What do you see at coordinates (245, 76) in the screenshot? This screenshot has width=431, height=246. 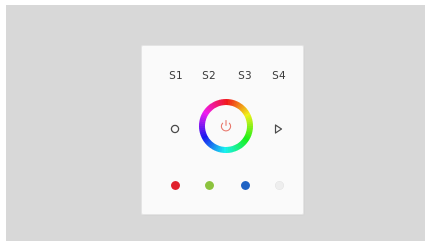 I see `scene-button-s3: S3` at bounding box center [245, 76].